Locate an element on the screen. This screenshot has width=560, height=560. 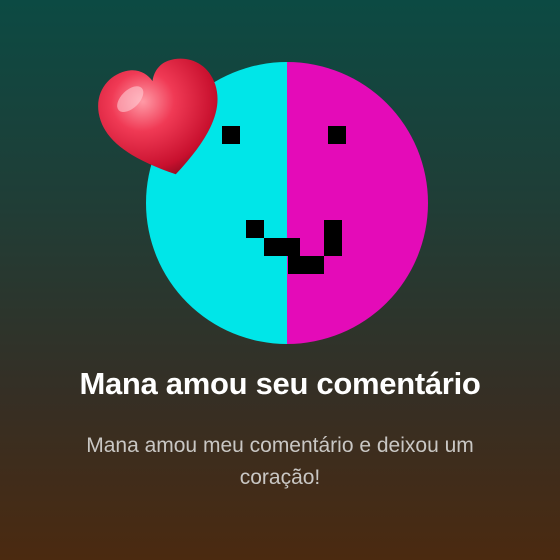
avatar-right-half is located at coordinates (357, 203).